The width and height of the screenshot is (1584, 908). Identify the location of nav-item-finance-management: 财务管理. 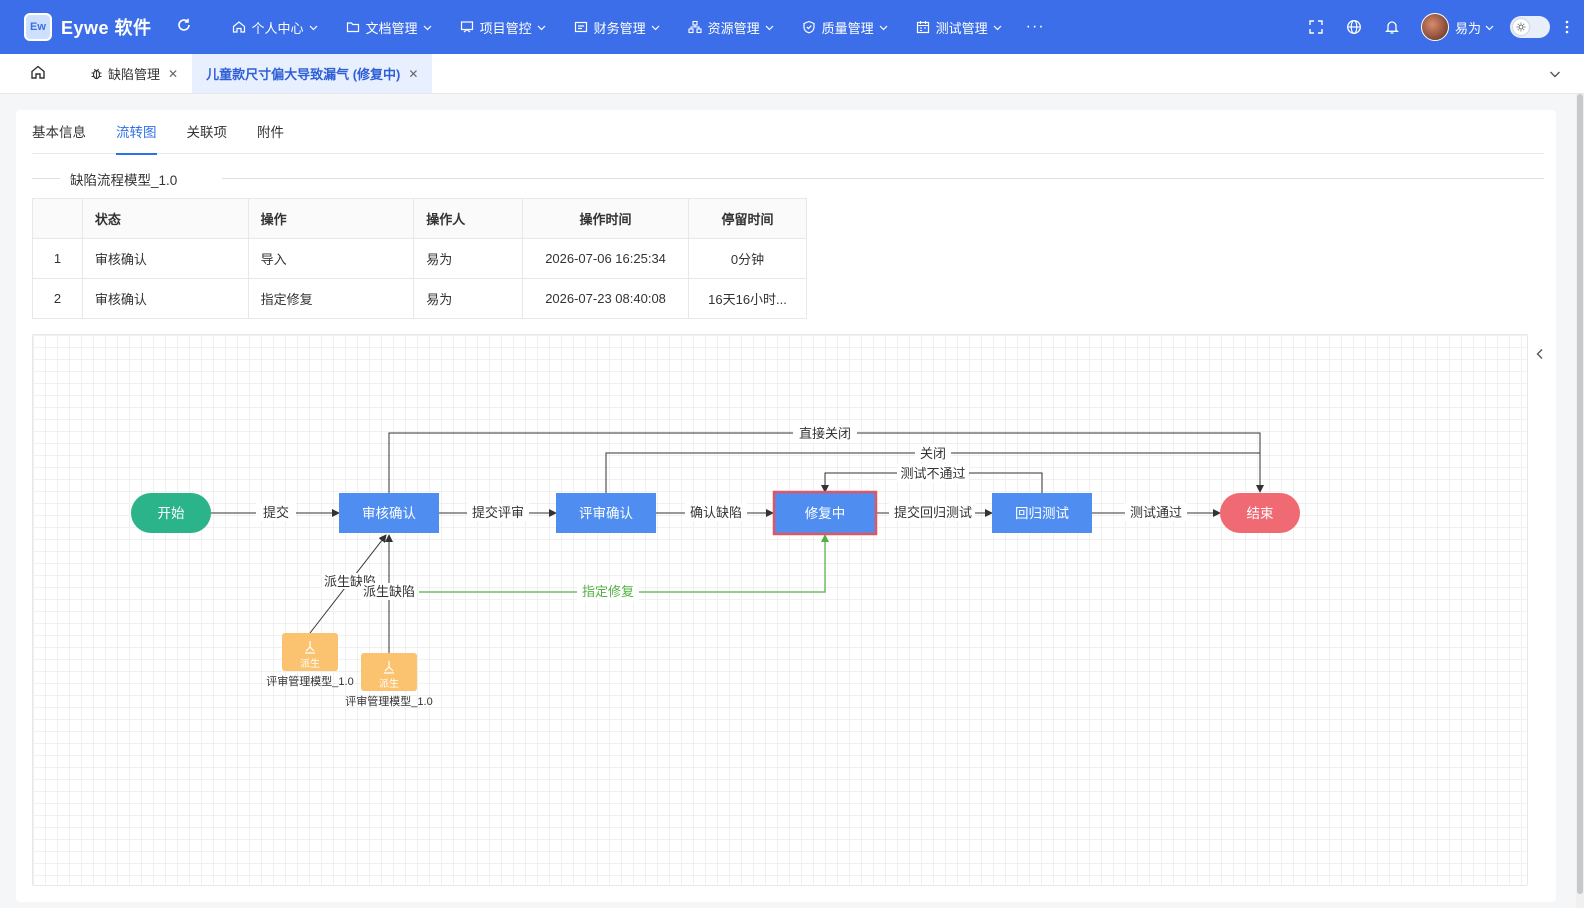
(617, 27).